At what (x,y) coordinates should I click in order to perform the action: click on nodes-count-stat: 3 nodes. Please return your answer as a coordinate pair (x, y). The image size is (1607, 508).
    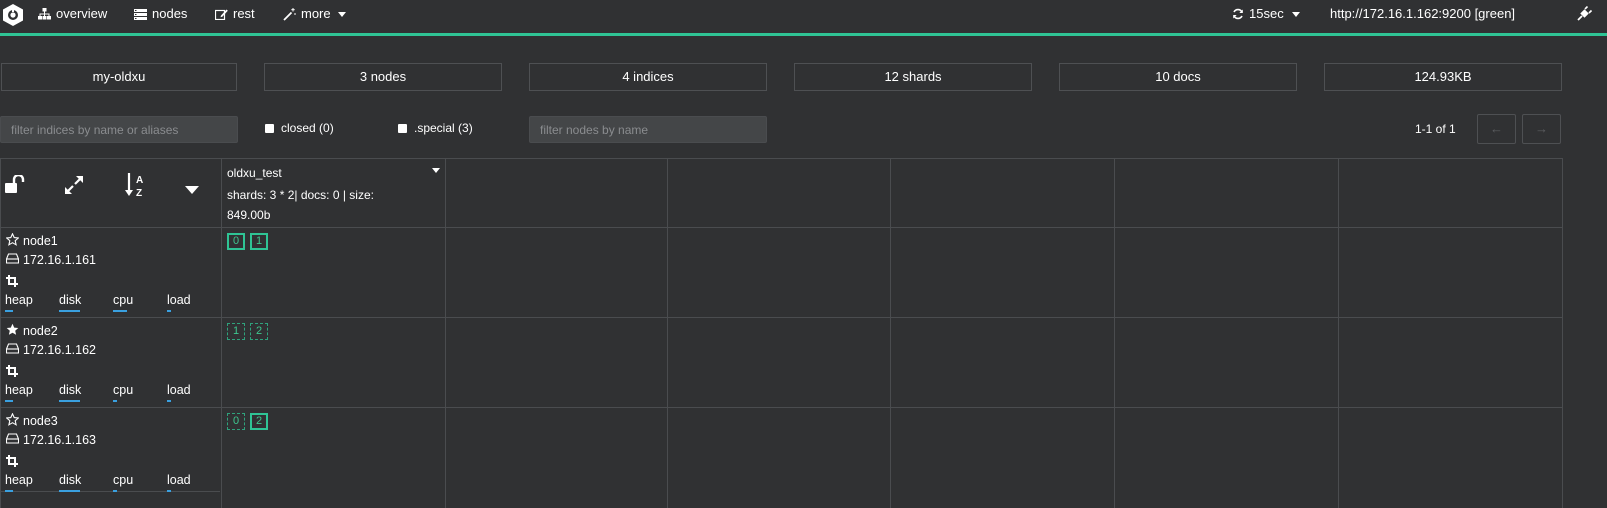
    Looking at the image, I should click on (383, 77).